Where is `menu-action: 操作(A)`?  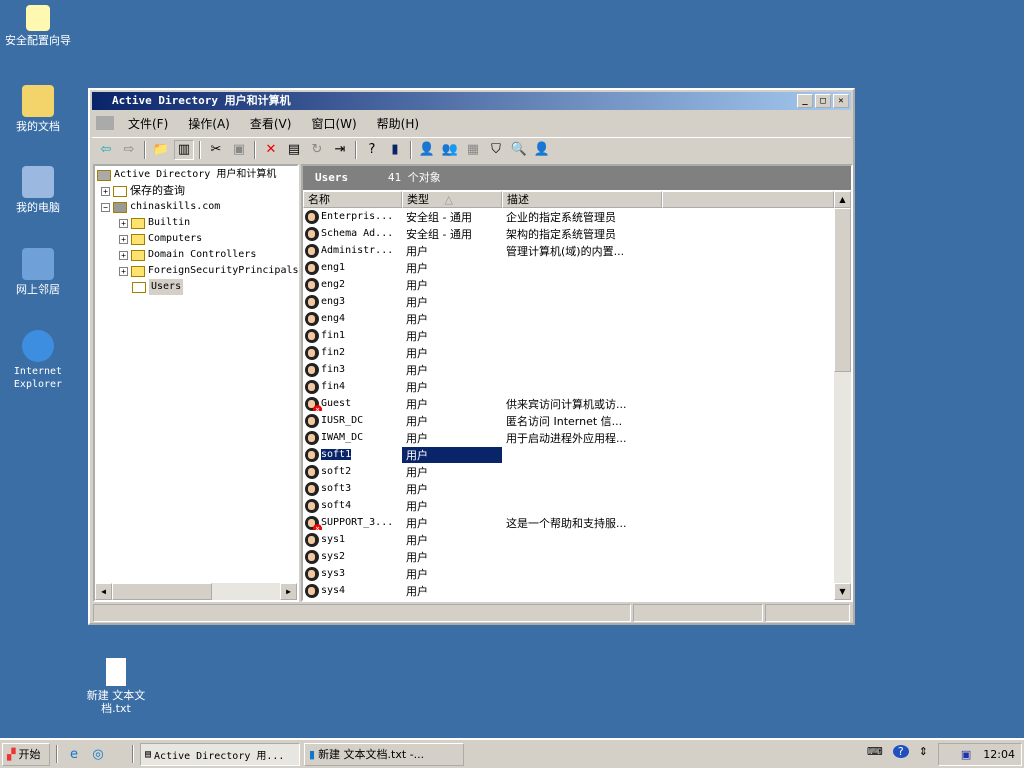
menu-action: 操作(A) is located at coordinates (209, 123).